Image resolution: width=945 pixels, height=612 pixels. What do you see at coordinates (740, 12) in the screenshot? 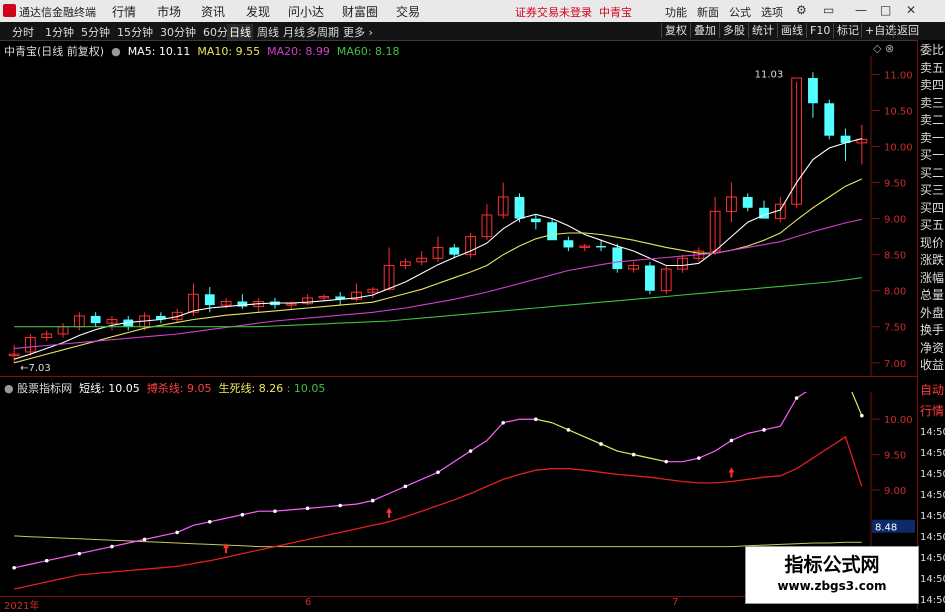
I see `menu-gongshi: 公式` at bounding box center [740, 12].